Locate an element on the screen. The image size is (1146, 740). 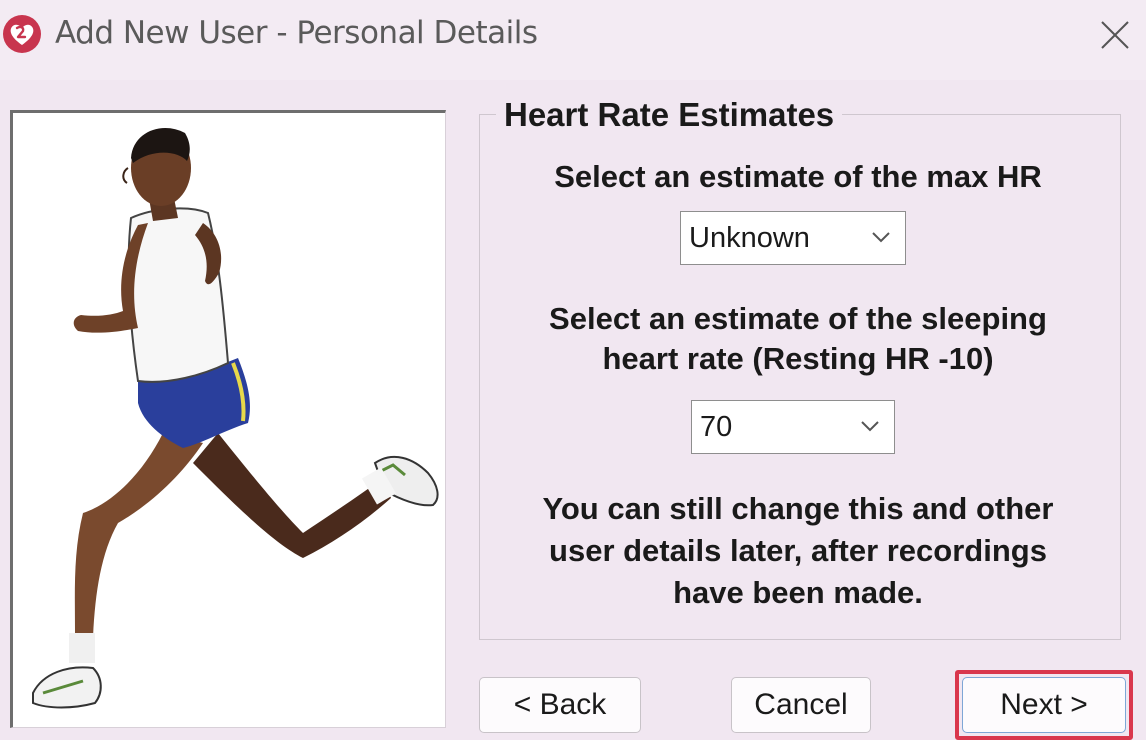
sleep-hr-value: 70 is located at coordinates (716, 427).